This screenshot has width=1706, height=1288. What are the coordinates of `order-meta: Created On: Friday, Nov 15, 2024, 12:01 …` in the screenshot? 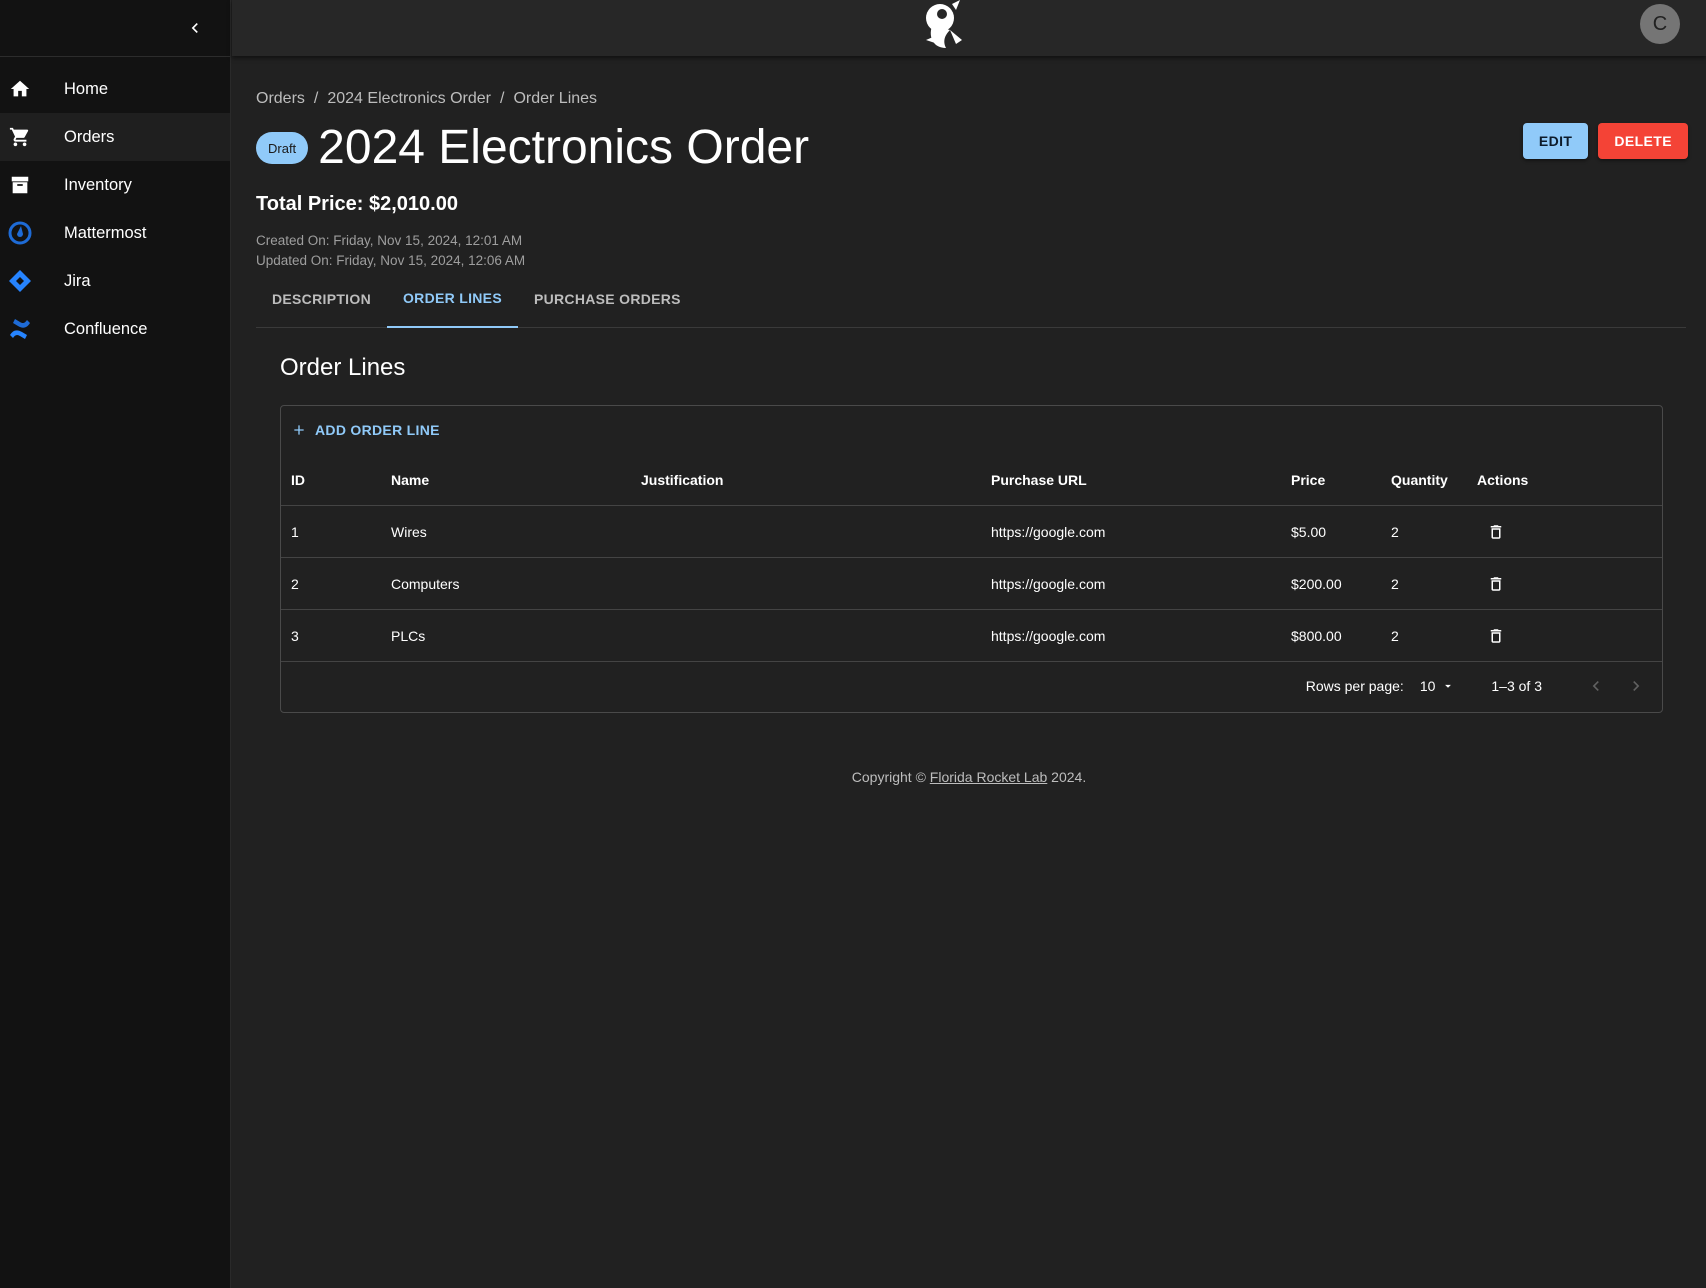 It's located at (390, 251).